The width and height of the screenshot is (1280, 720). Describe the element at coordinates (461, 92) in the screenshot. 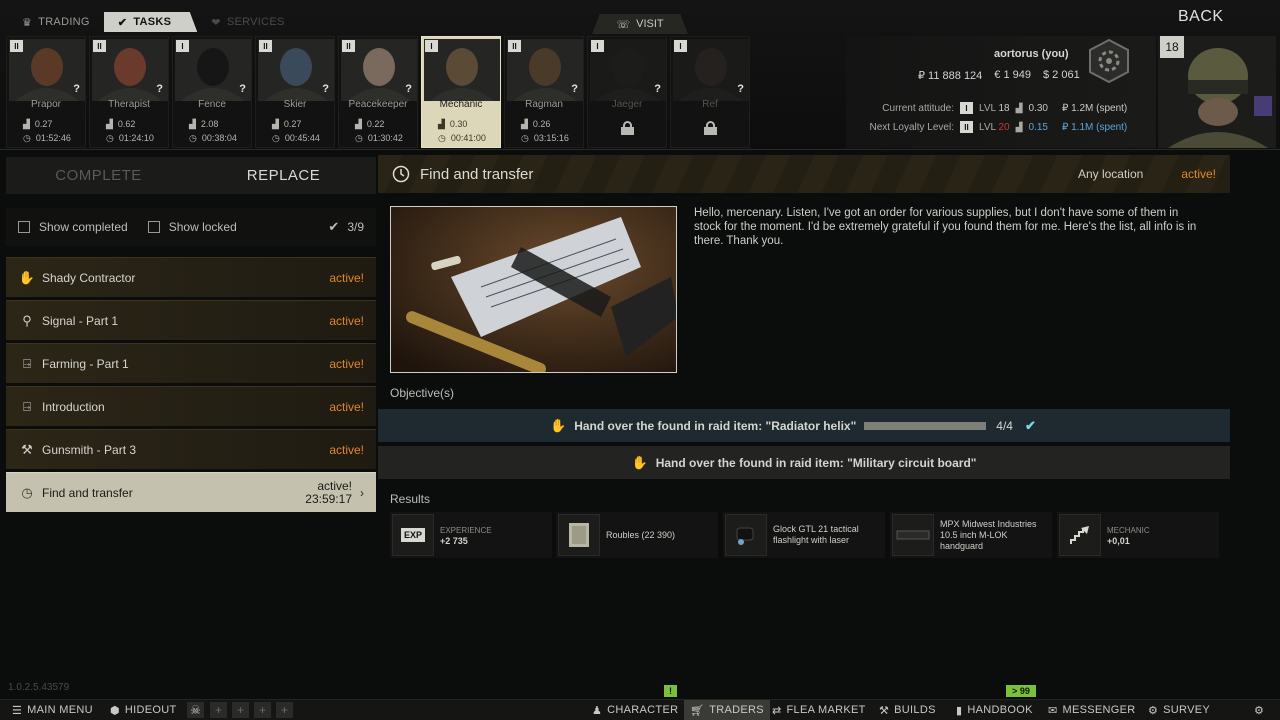

I see `trader-card-mechanic: I Mechanic ▟ 0.30 ◷ 00:41:00` at that location.